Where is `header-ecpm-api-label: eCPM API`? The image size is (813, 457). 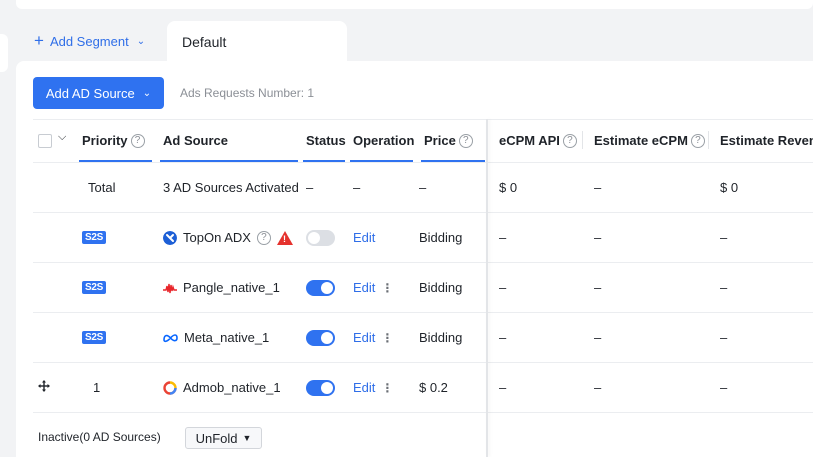
header-ecpm-api-label: eCPM API is located at coordinates (529, 140).